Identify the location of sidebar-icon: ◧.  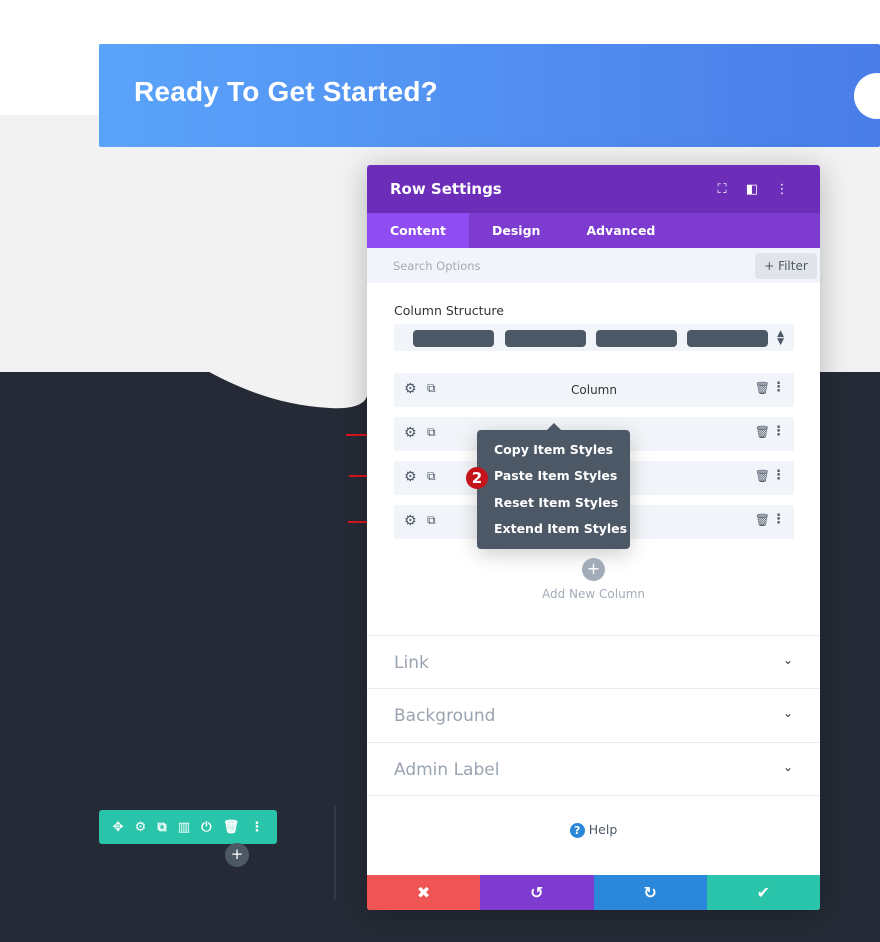
(752, 189).